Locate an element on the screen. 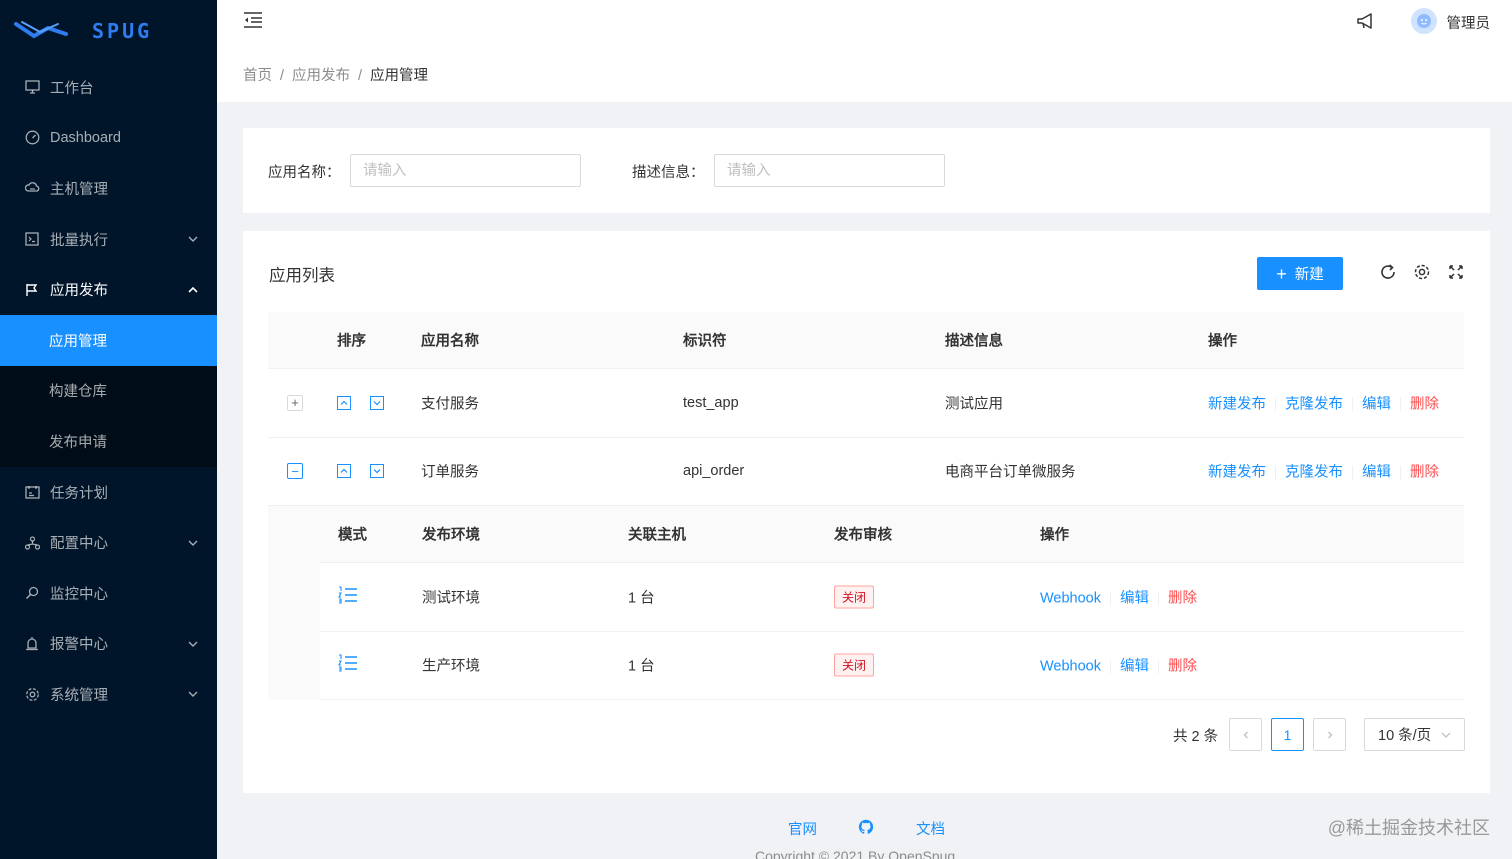 This screenshot has width=1512, height=859. fullscreen-icon is located at coordinates (1456, 272).